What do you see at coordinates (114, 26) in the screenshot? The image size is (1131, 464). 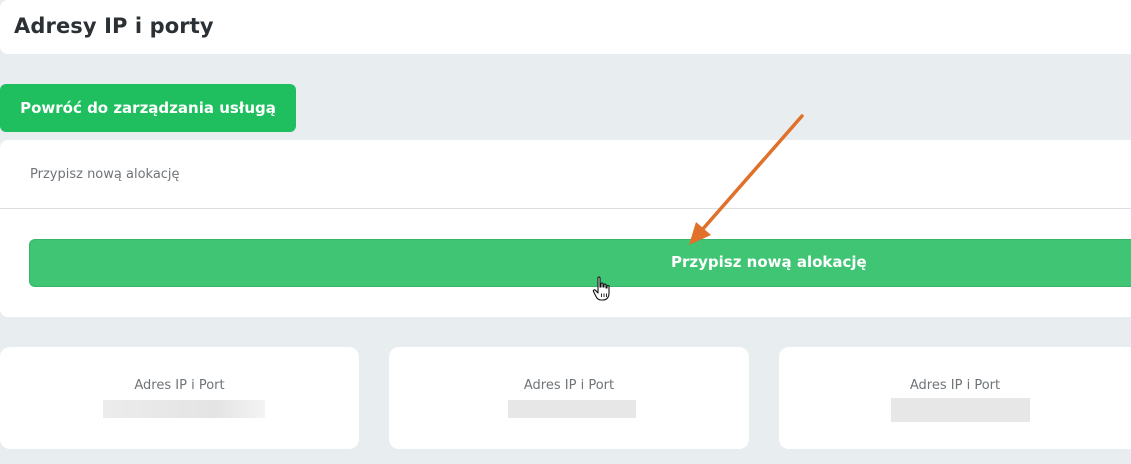 I see `page-title: Adresy IP i porty` at bounding box center [114, 26].